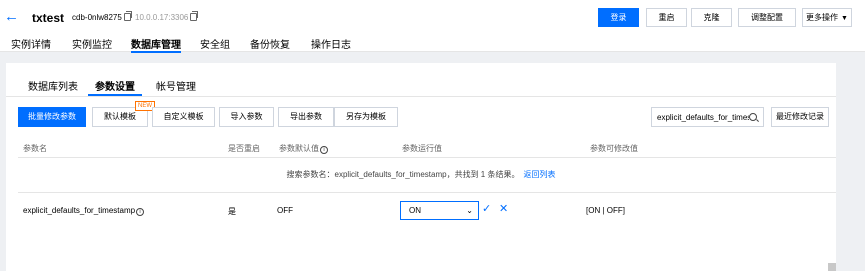  Describe the element at coordinates (605, 210) in the screenshot. I see `allowed-values-cell: [ON | OFF]` at that location.